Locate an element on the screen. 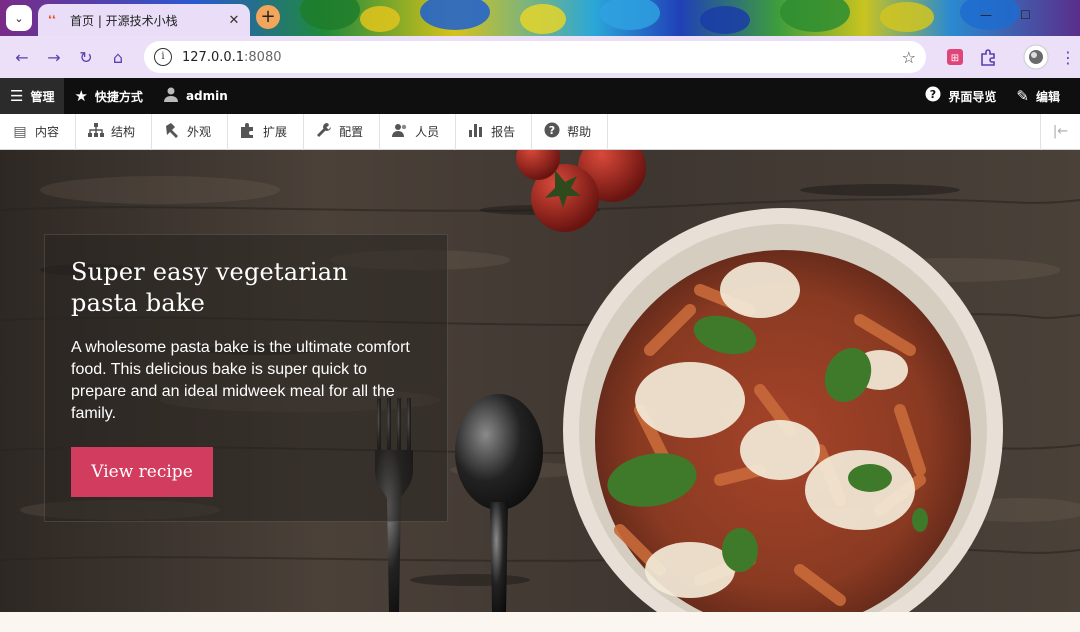 The width and height of the screenshot is (1080, 632). structure-icon is located at coordinates (96, 131).